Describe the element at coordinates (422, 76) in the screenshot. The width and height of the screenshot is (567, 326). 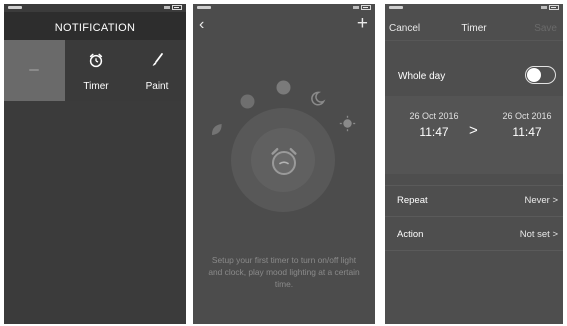
I see `whole-day-label: Whole day` at that location.